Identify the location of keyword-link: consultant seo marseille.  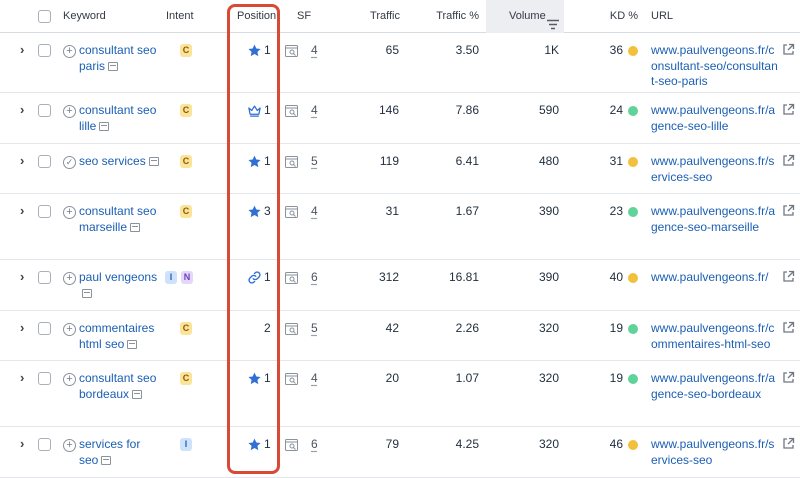
(121, 219).